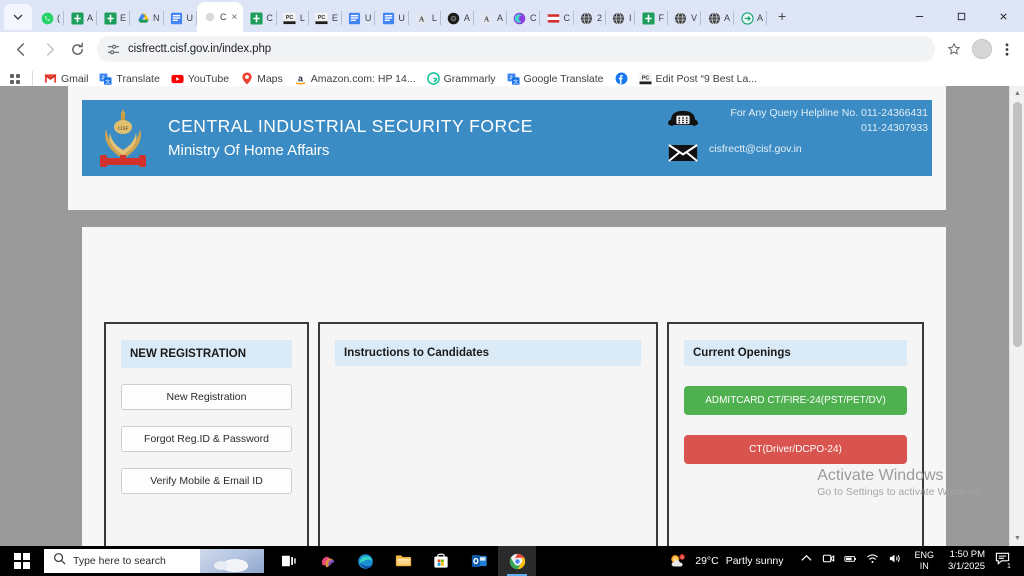  I want to click on tab-item: AA, so click(490, 18).